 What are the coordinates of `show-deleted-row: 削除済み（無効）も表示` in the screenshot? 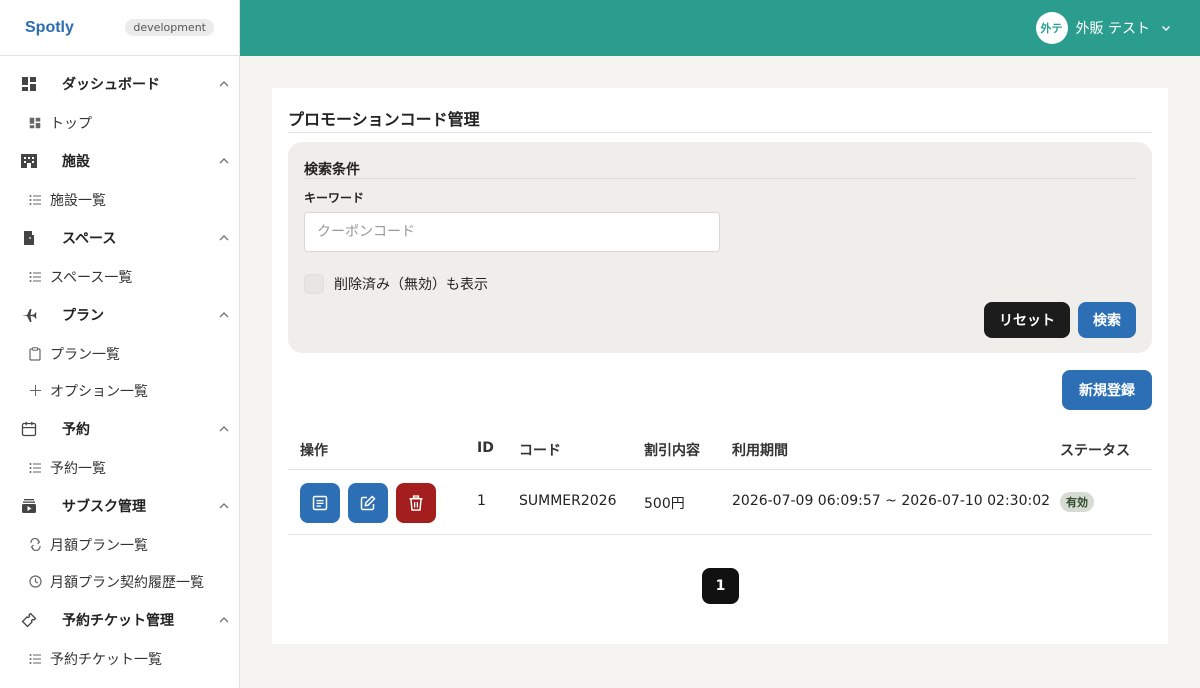 It's located at (396, 284).